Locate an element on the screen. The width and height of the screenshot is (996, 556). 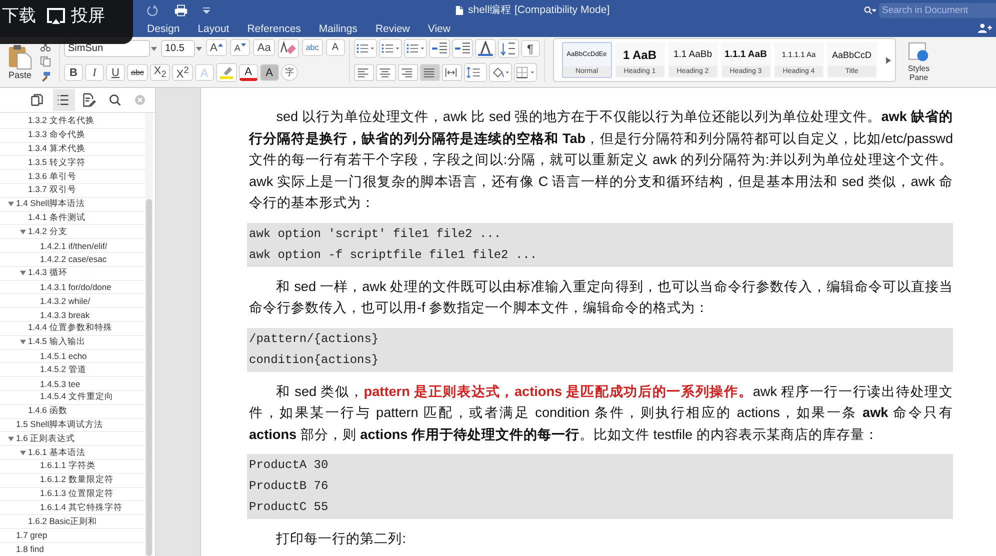
share-person-icon is located at coordinates (985, 28).